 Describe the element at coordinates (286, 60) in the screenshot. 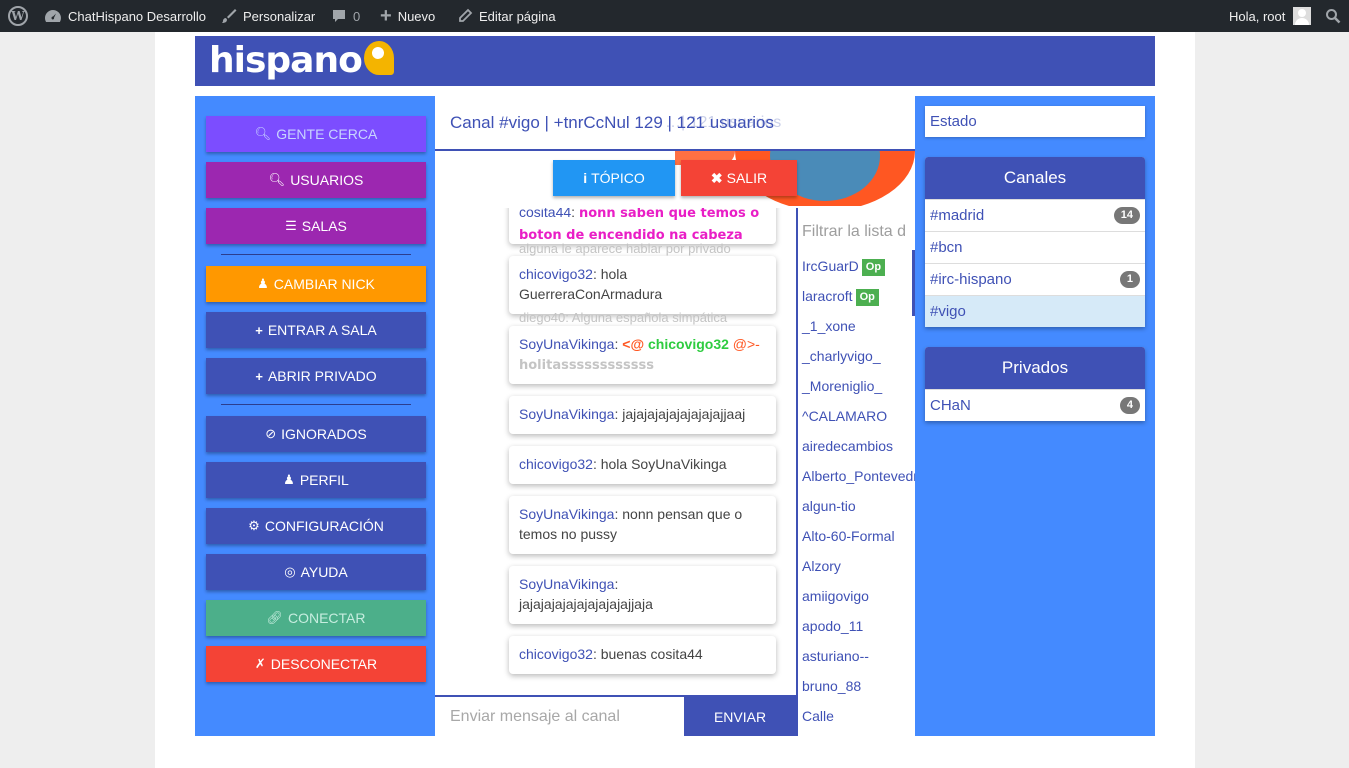

I see `logo-text: hispano` at that location.